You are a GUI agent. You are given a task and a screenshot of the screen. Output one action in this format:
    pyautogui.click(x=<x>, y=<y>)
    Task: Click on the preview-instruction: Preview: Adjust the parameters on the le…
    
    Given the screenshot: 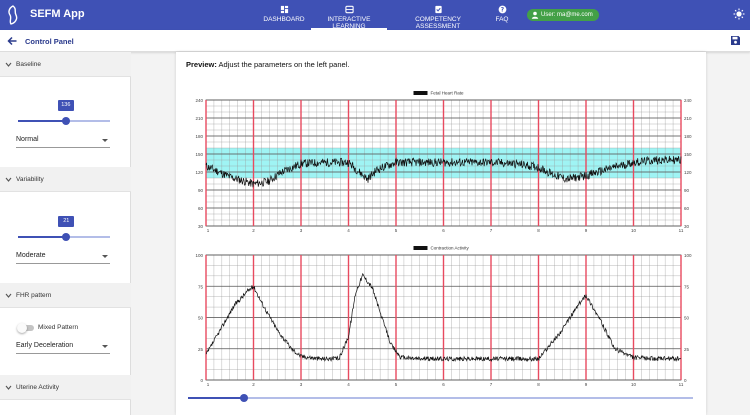 What is the action you would take?
    pyautogui.click(x=267, y=64)
    